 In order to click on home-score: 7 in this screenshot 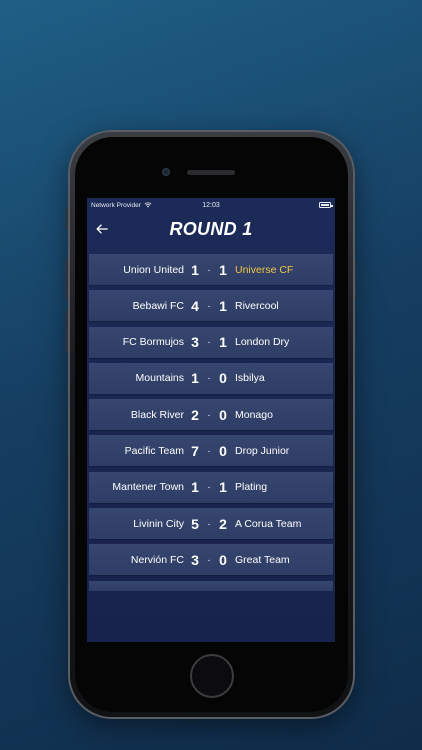, I will do `click(195, 450)`.